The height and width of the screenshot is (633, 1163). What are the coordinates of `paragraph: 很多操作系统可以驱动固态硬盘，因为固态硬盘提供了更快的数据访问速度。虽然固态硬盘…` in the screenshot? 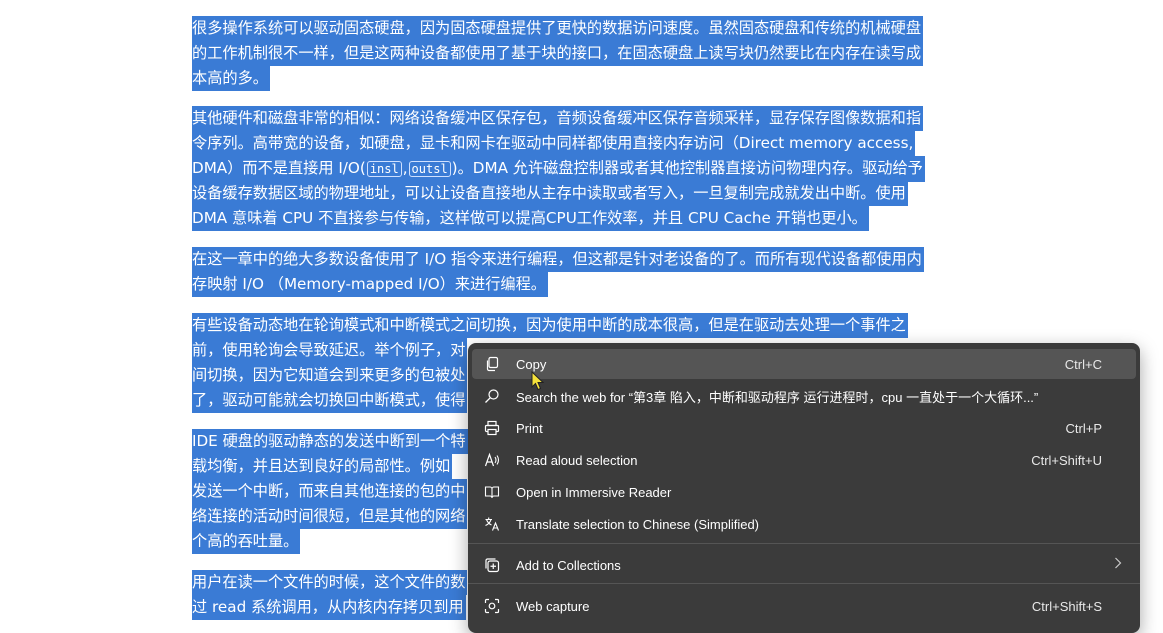 It's located at (587, 53).